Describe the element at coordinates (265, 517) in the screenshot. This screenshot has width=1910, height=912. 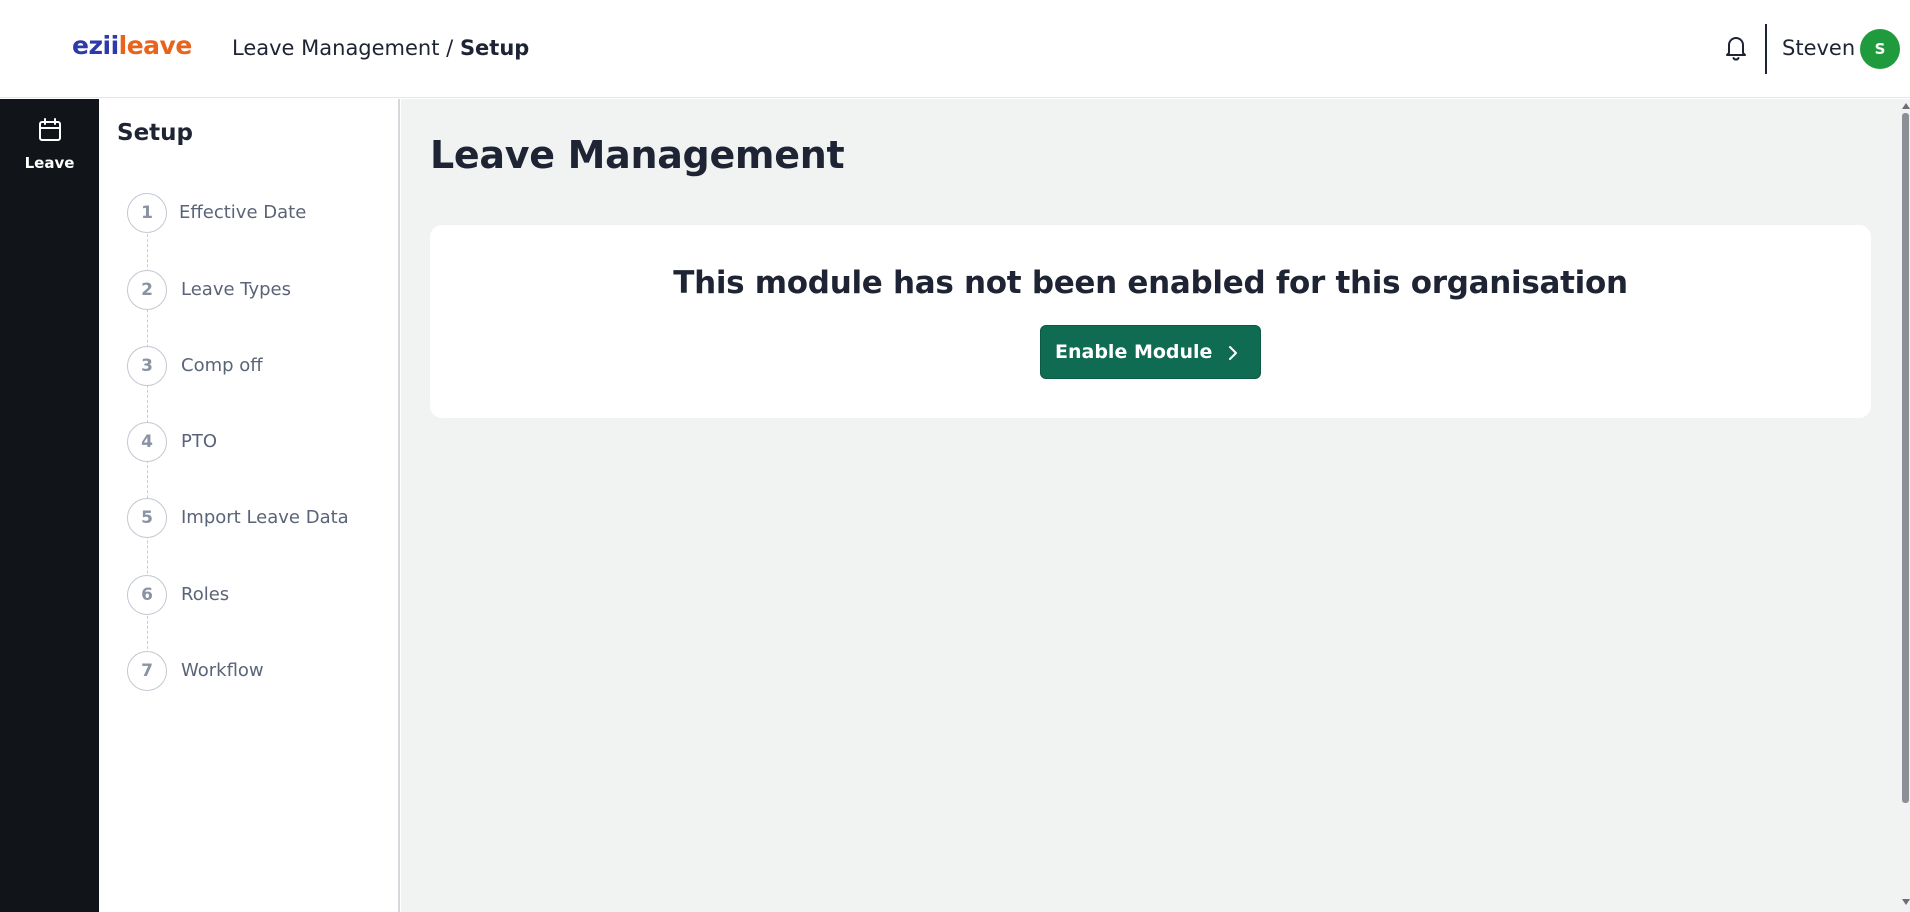
I see `step-label: Import Leave Data` at that location.